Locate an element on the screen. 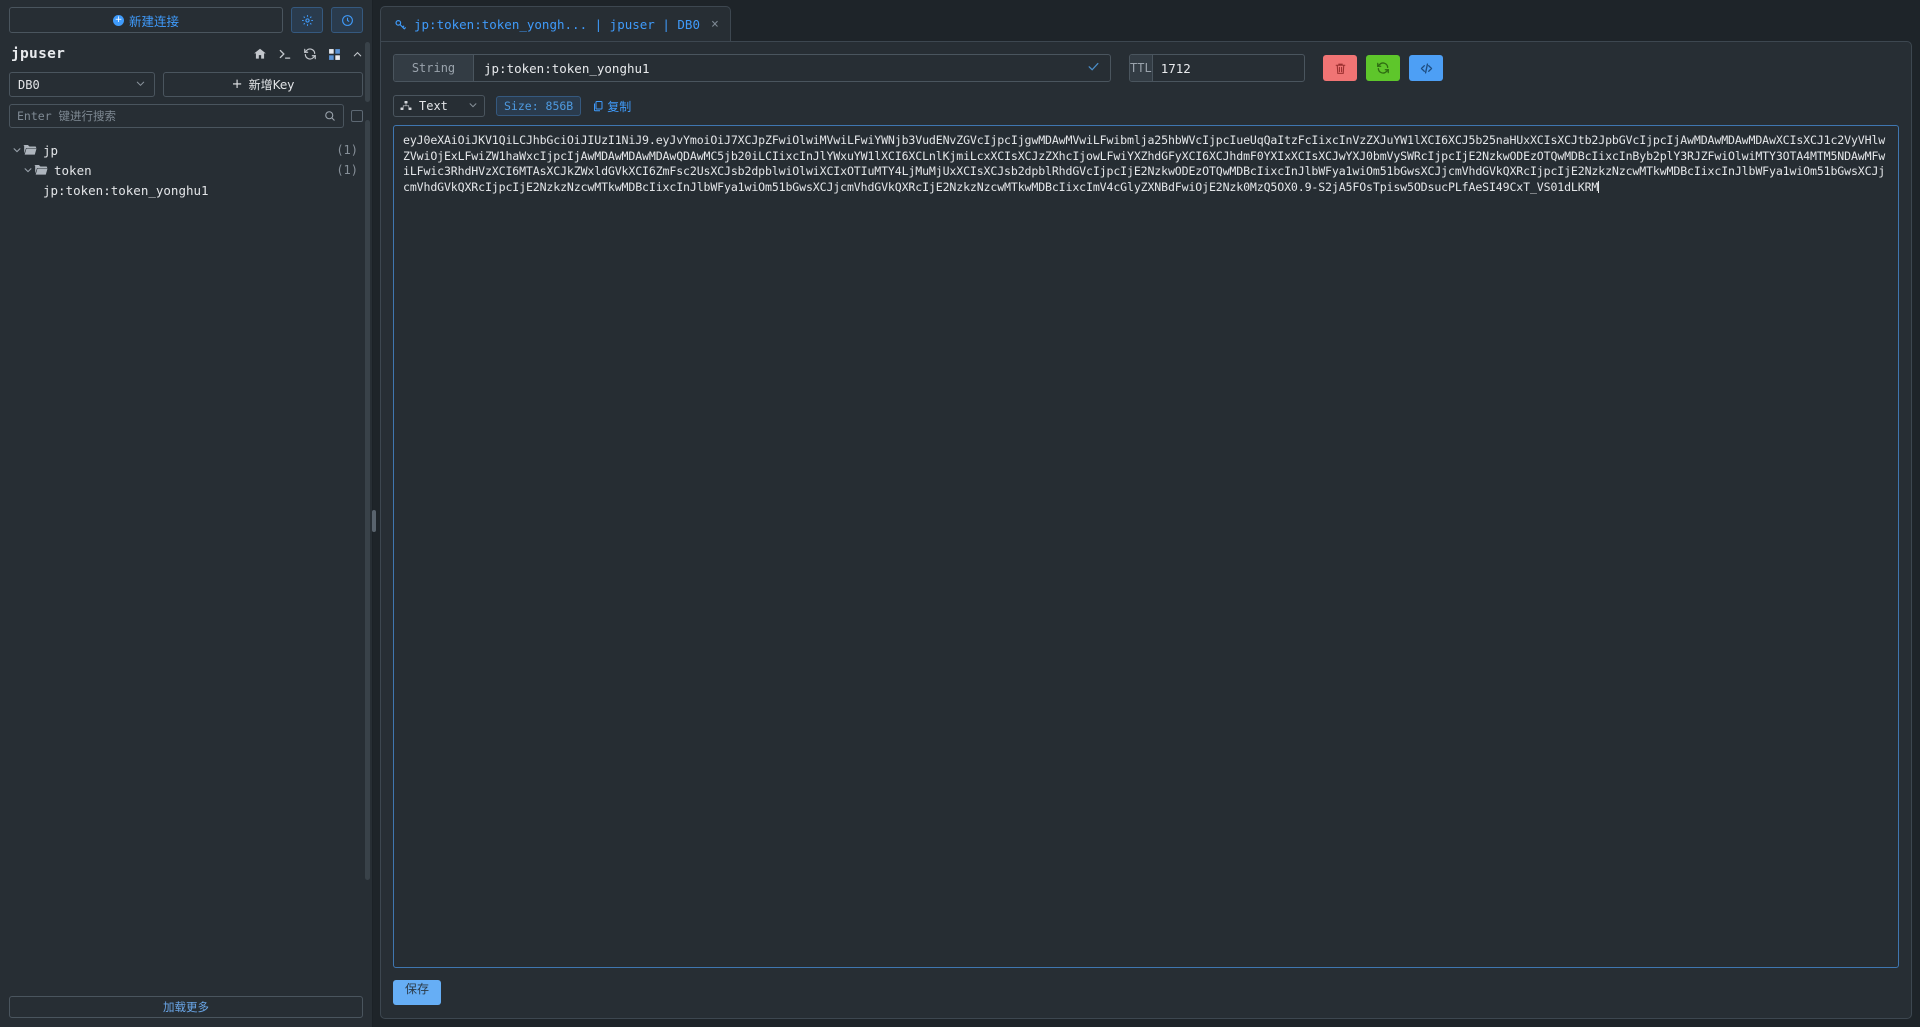  db-row: DB0 + 新增Key is located at coordinates (186, 85).